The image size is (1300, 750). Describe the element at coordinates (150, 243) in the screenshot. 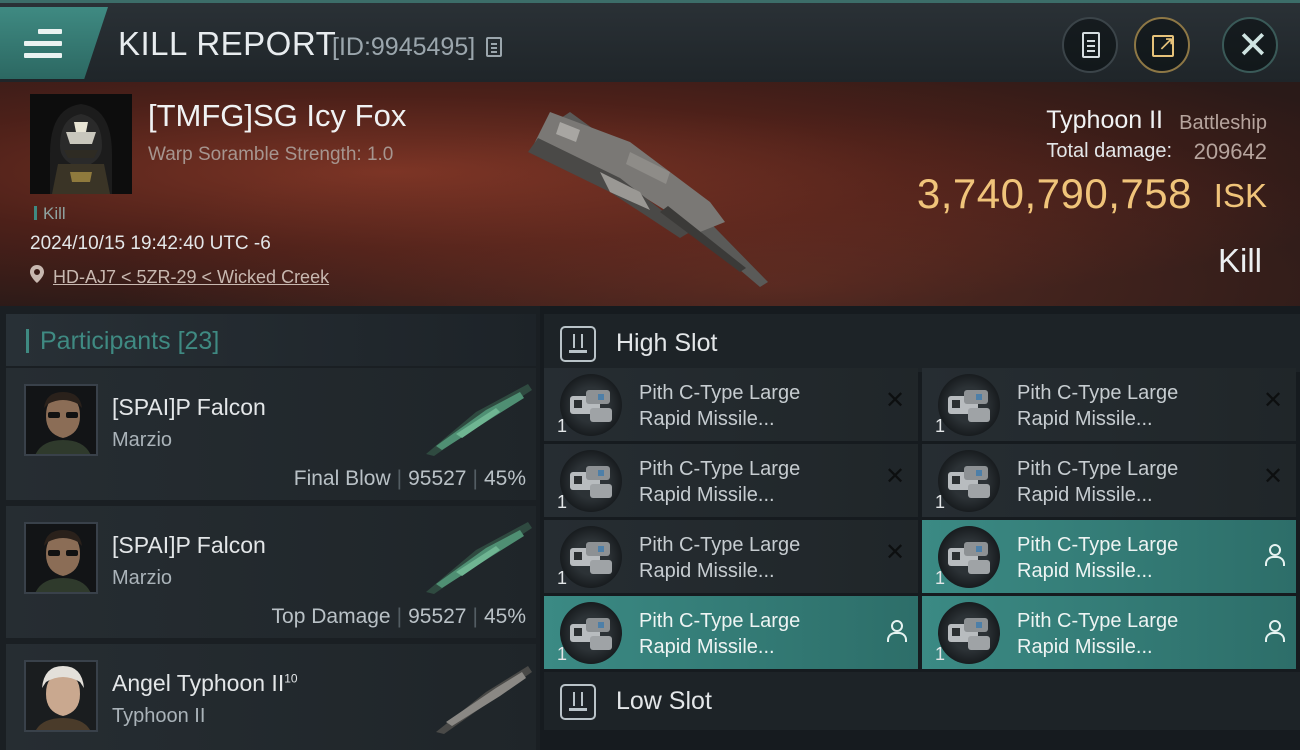

I see `kill-datetime: 2024/10/15 19:42:40 UTC -6` at that location.